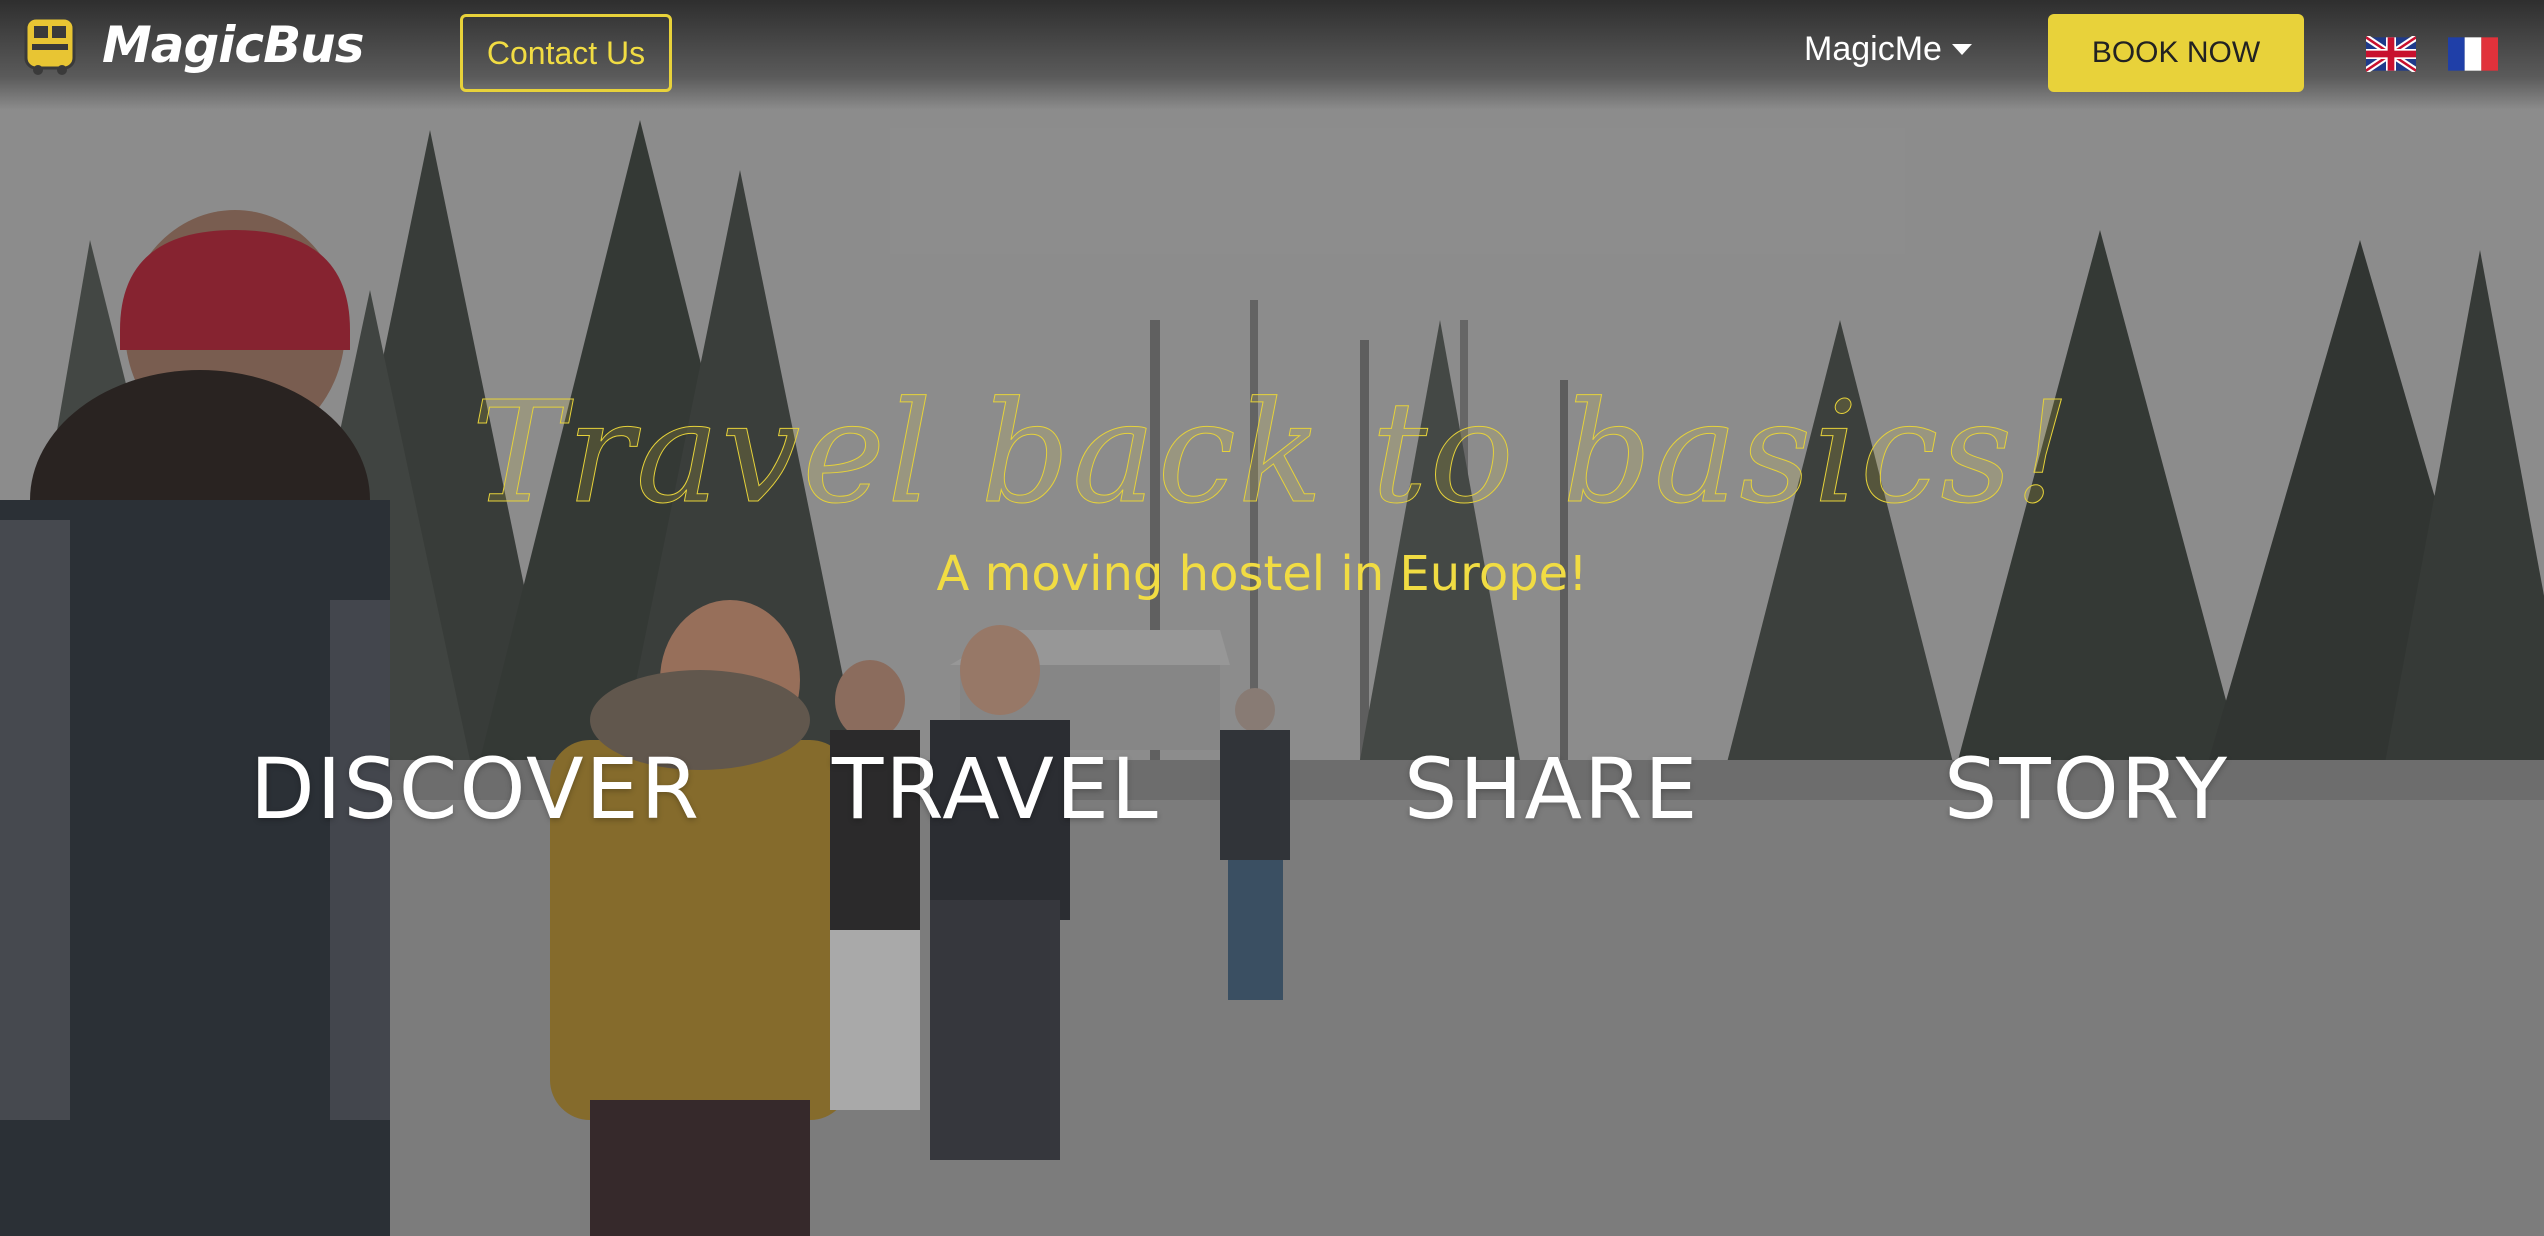 This screenshot has width=2544, height=1236. Describe the element at coordinates (2473, 54) in the screenshot. I see `fr-flag-icon` at that location.